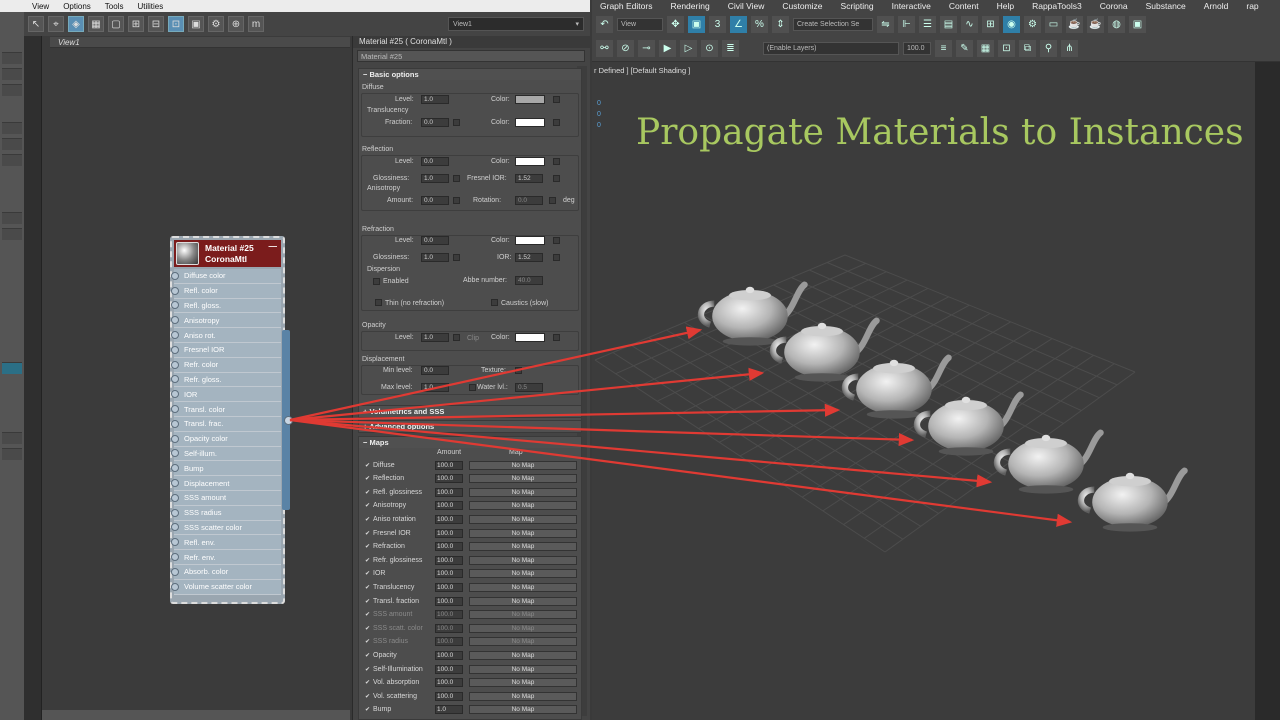 The height and width of the screenshot is (720, 1280). What do you see at coordinates (96, 24) in the screenshot?
I see `checker-icon: ▦` at bounding box center [96, 24].